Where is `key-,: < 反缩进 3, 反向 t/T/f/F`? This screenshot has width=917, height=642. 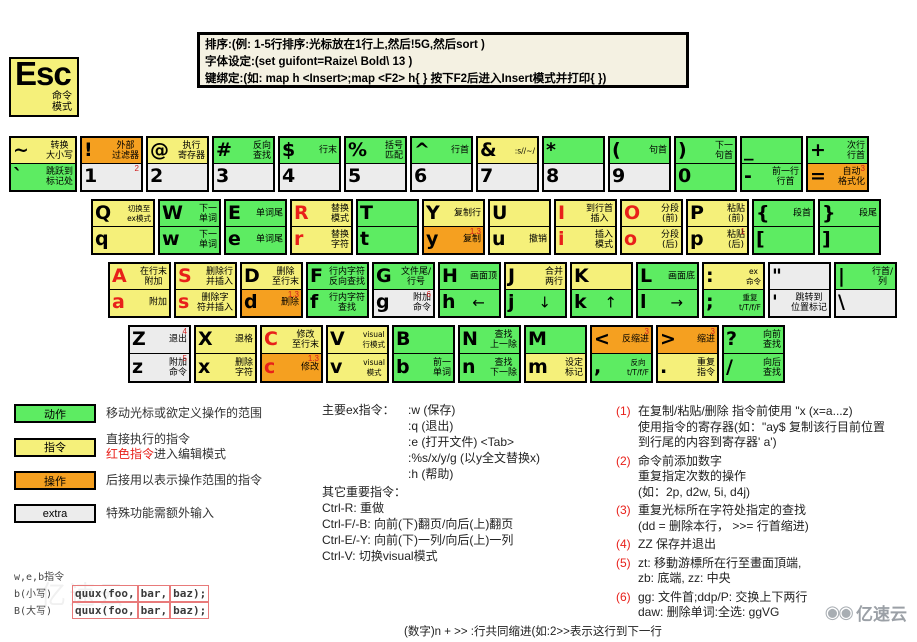 key-,: < 反缩进 3, 反向 t/T/f/F is located at coordinates (621, 354).